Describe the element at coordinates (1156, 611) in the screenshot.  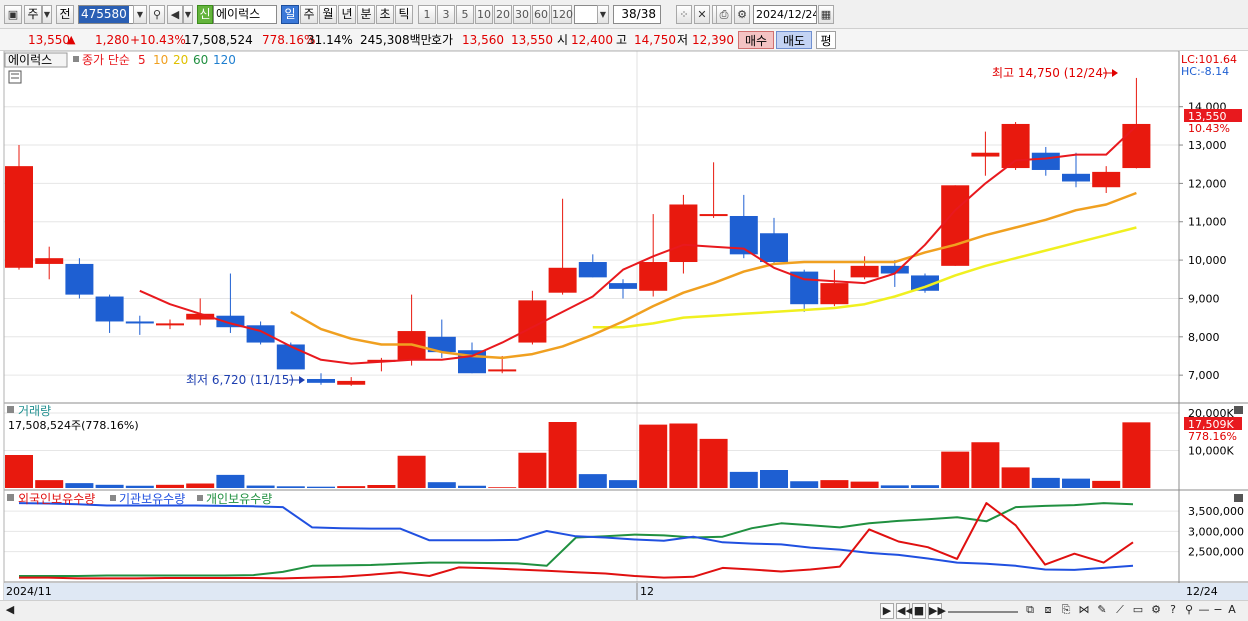
I see `settings-small-icon: ⚙` at that location.